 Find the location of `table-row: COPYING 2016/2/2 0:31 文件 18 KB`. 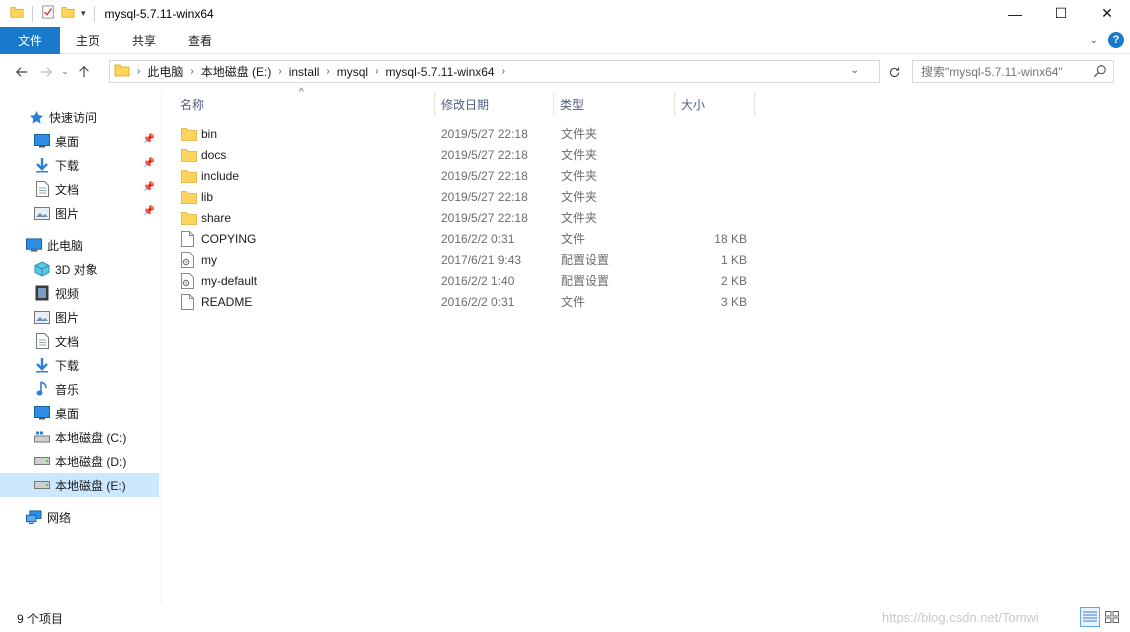

table-row: COPYING 2016/2/2 0:31 文件 18 KB is located at coordinates (463, 238).